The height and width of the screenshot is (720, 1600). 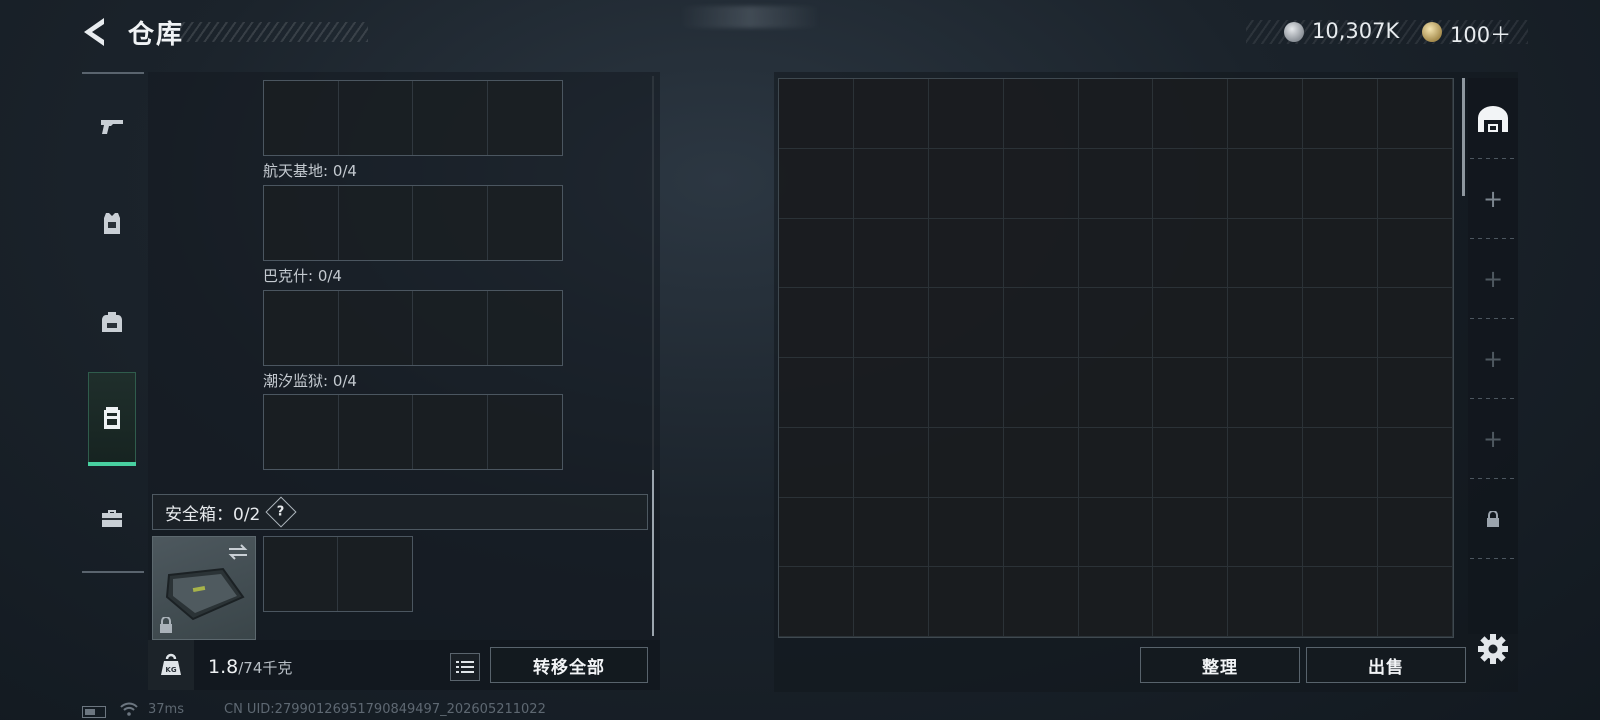 I want to click on stash-tab-locked, so click(x=1493, y=519).